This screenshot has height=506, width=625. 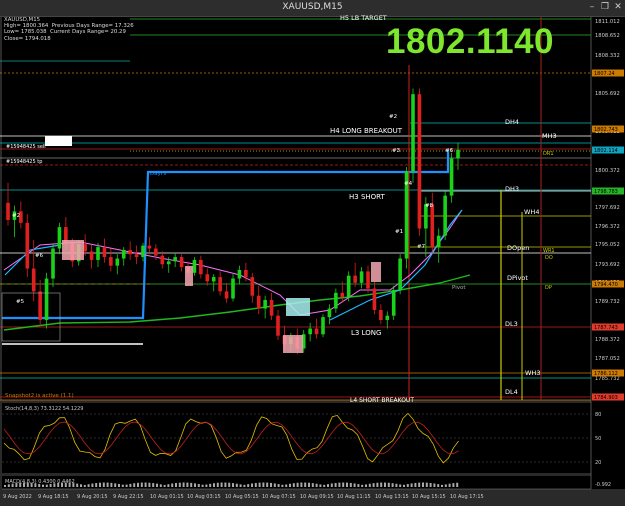 What do you see at coordinates (606, 398) in the screenshot?
I see `price-tag-label: 1784.903` at bounding box center [606, 398].